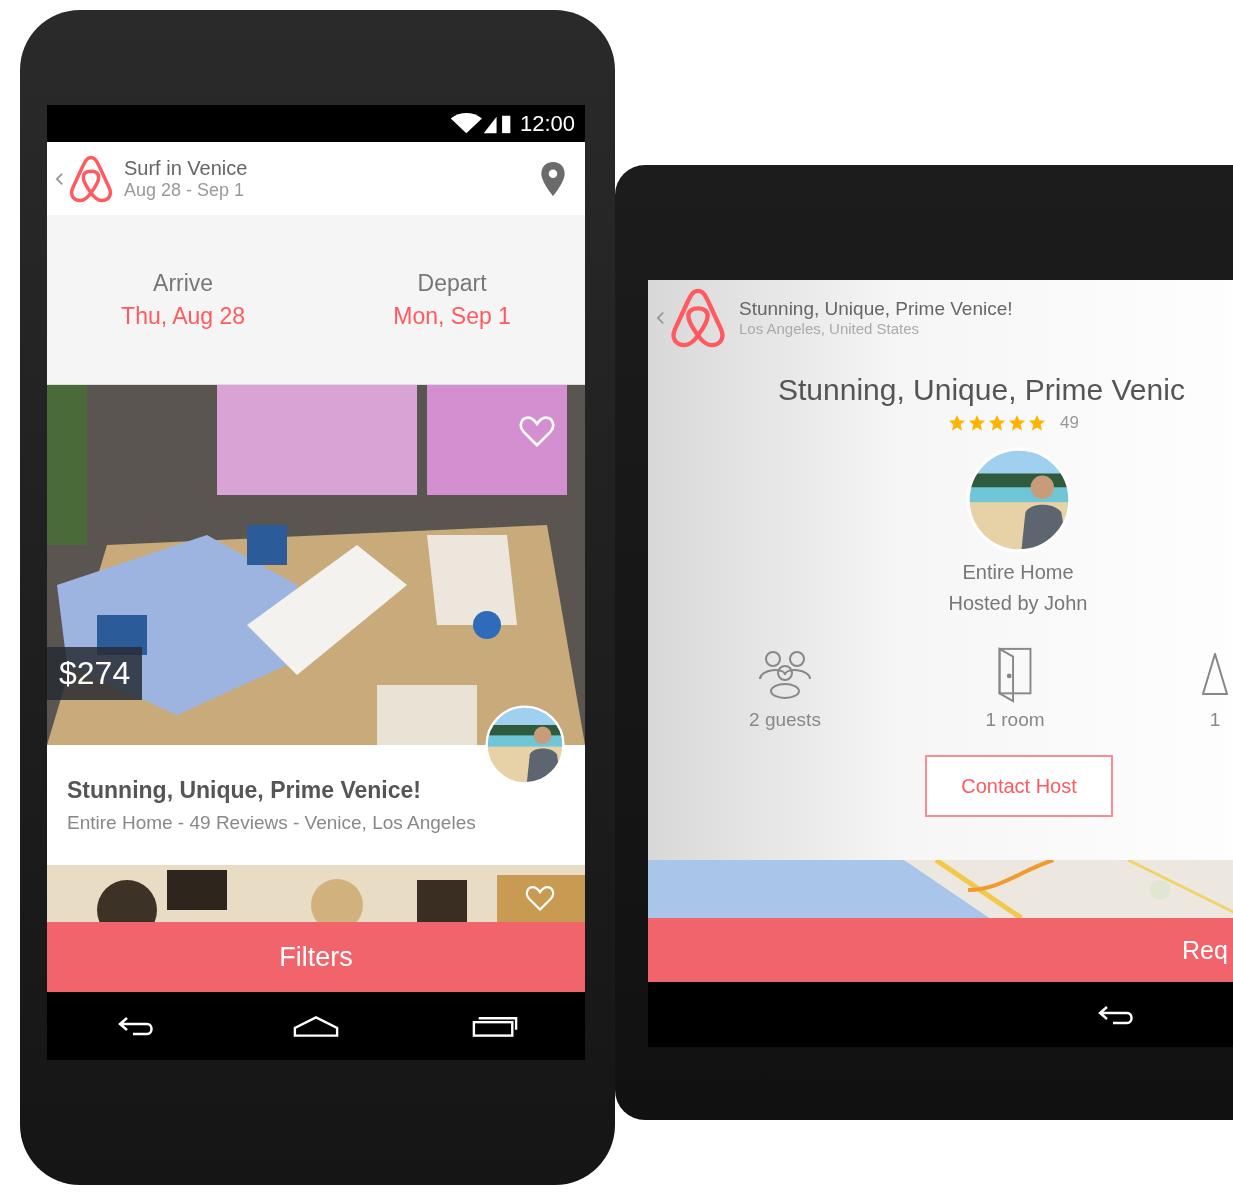  Describe the element at coordinates (1069, 423) in the screenshot. I see `review-count: 49` at that location.